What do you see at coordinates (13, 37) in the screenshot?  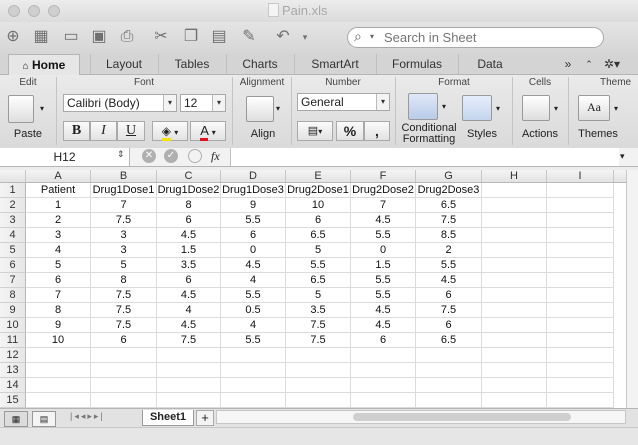 I see `new-icon: ⊕` at bounding box center [13, 37].